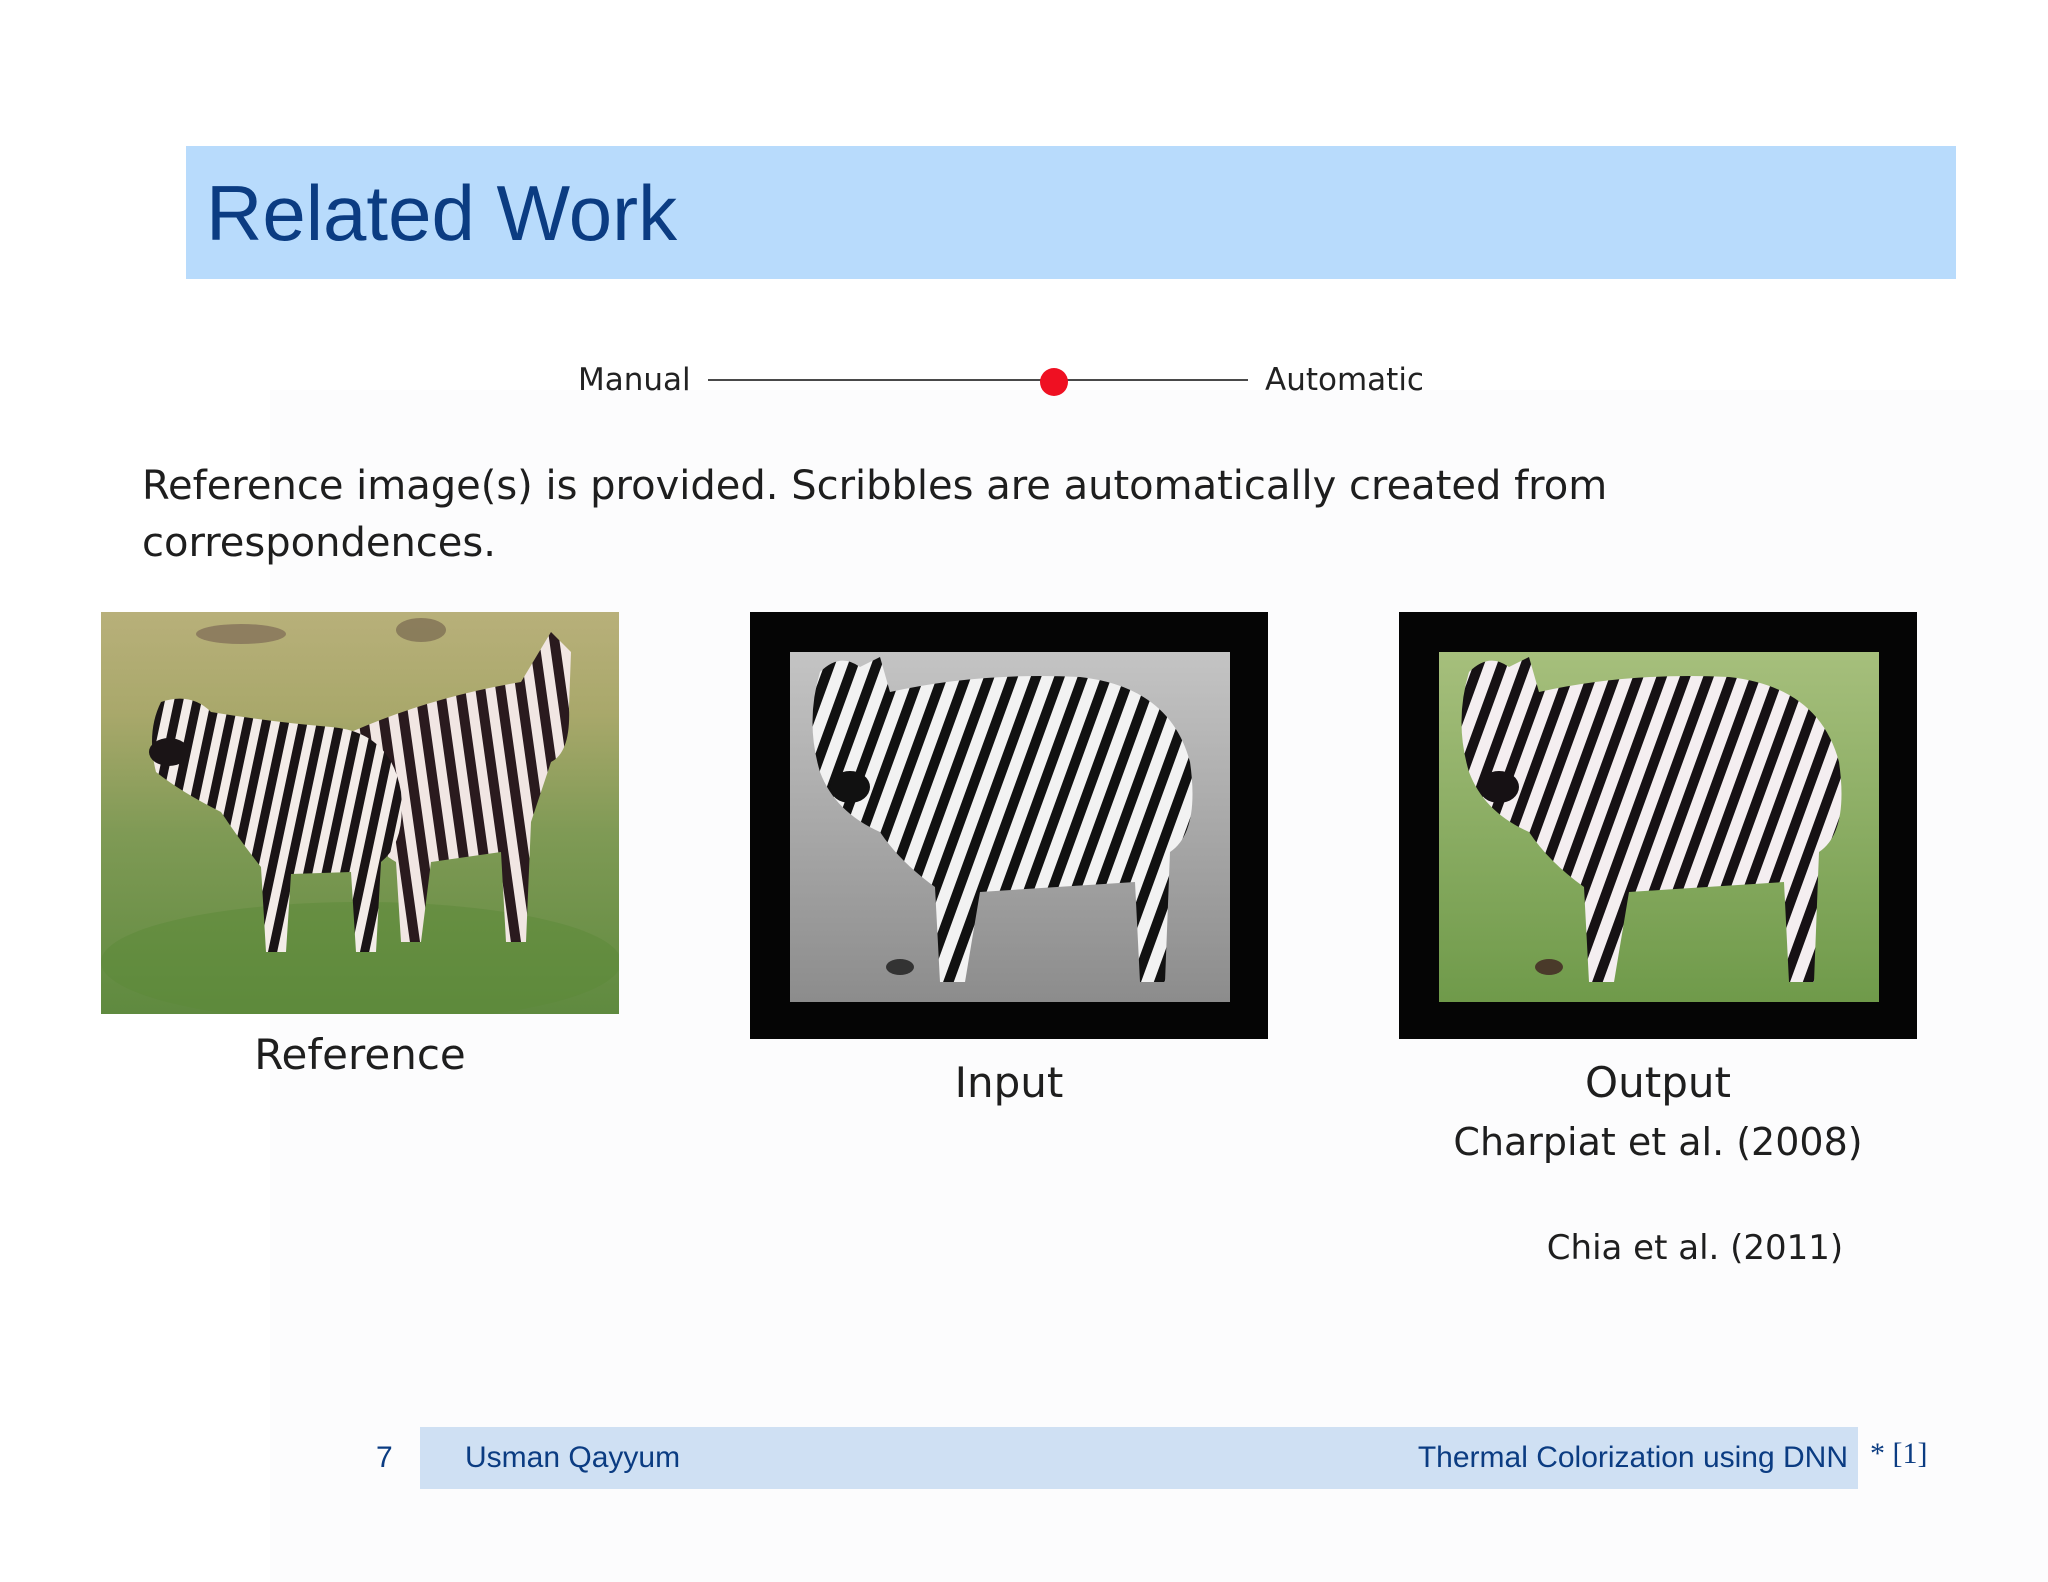 This screenshot has height=1582, width=2048. What do you see at coordinates (1344, 380) in the screenshot?
I see `slider-right-label: Automatic` at bounding box center [1344, 380].